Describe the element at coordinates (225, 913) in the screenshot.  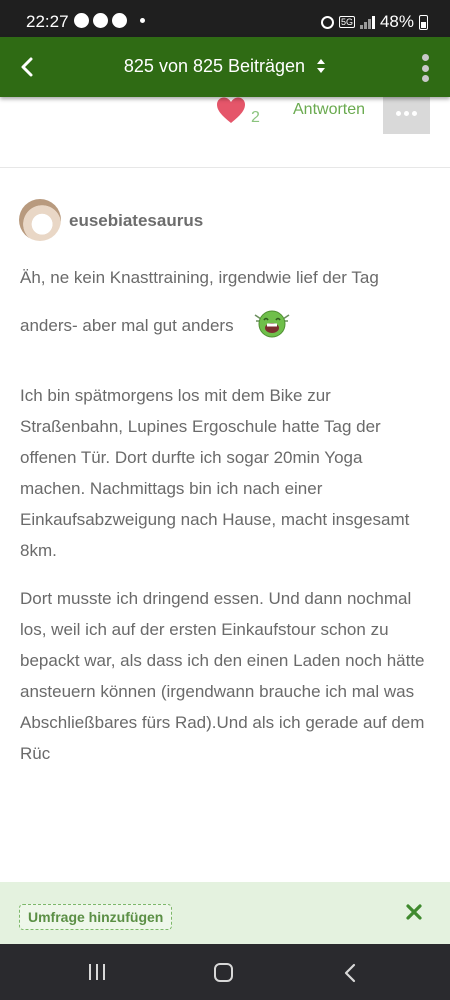
I see `compose-bar: Umfrage hinzufügen` at that location.